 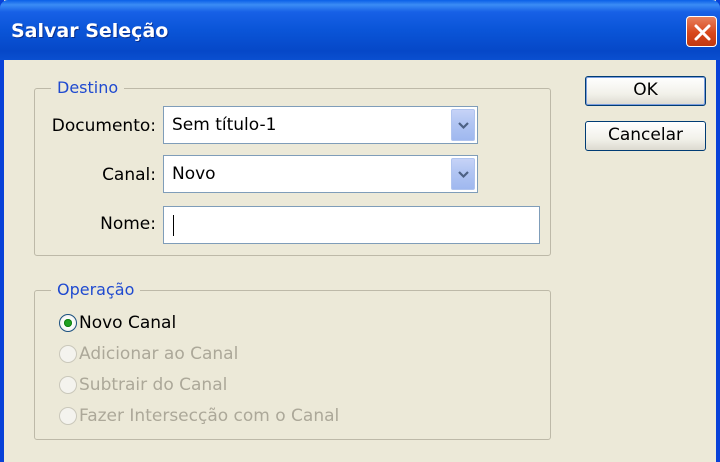 What do you see at coordinates (128, 224) in the screenshot?
I see `name-label: Nome:` at bounding box center [128, 224].